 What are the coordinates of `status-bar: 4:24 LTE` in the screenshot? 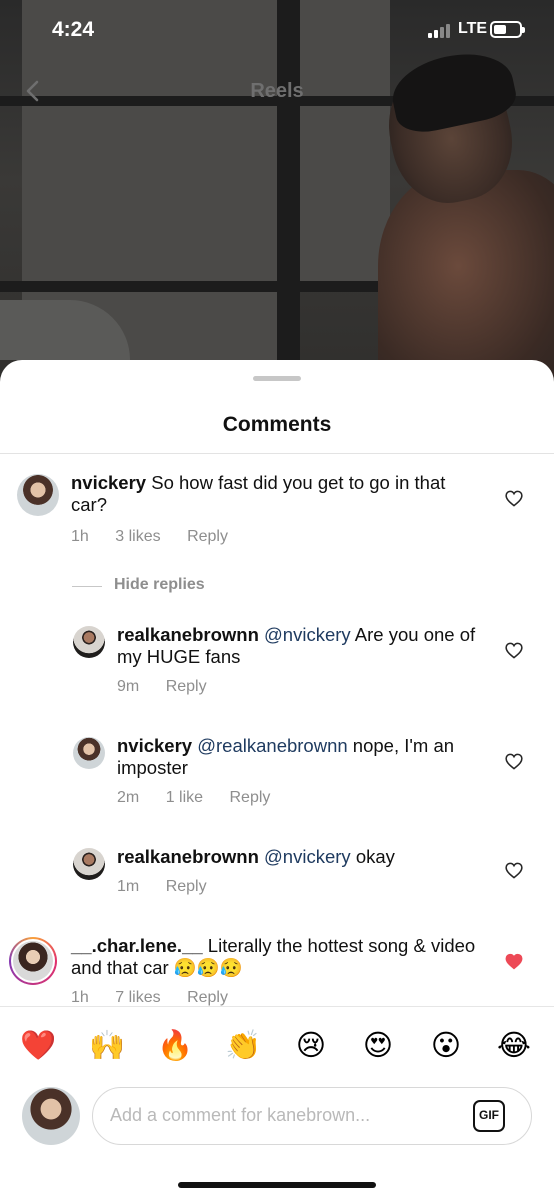 It's located at (277, 30).